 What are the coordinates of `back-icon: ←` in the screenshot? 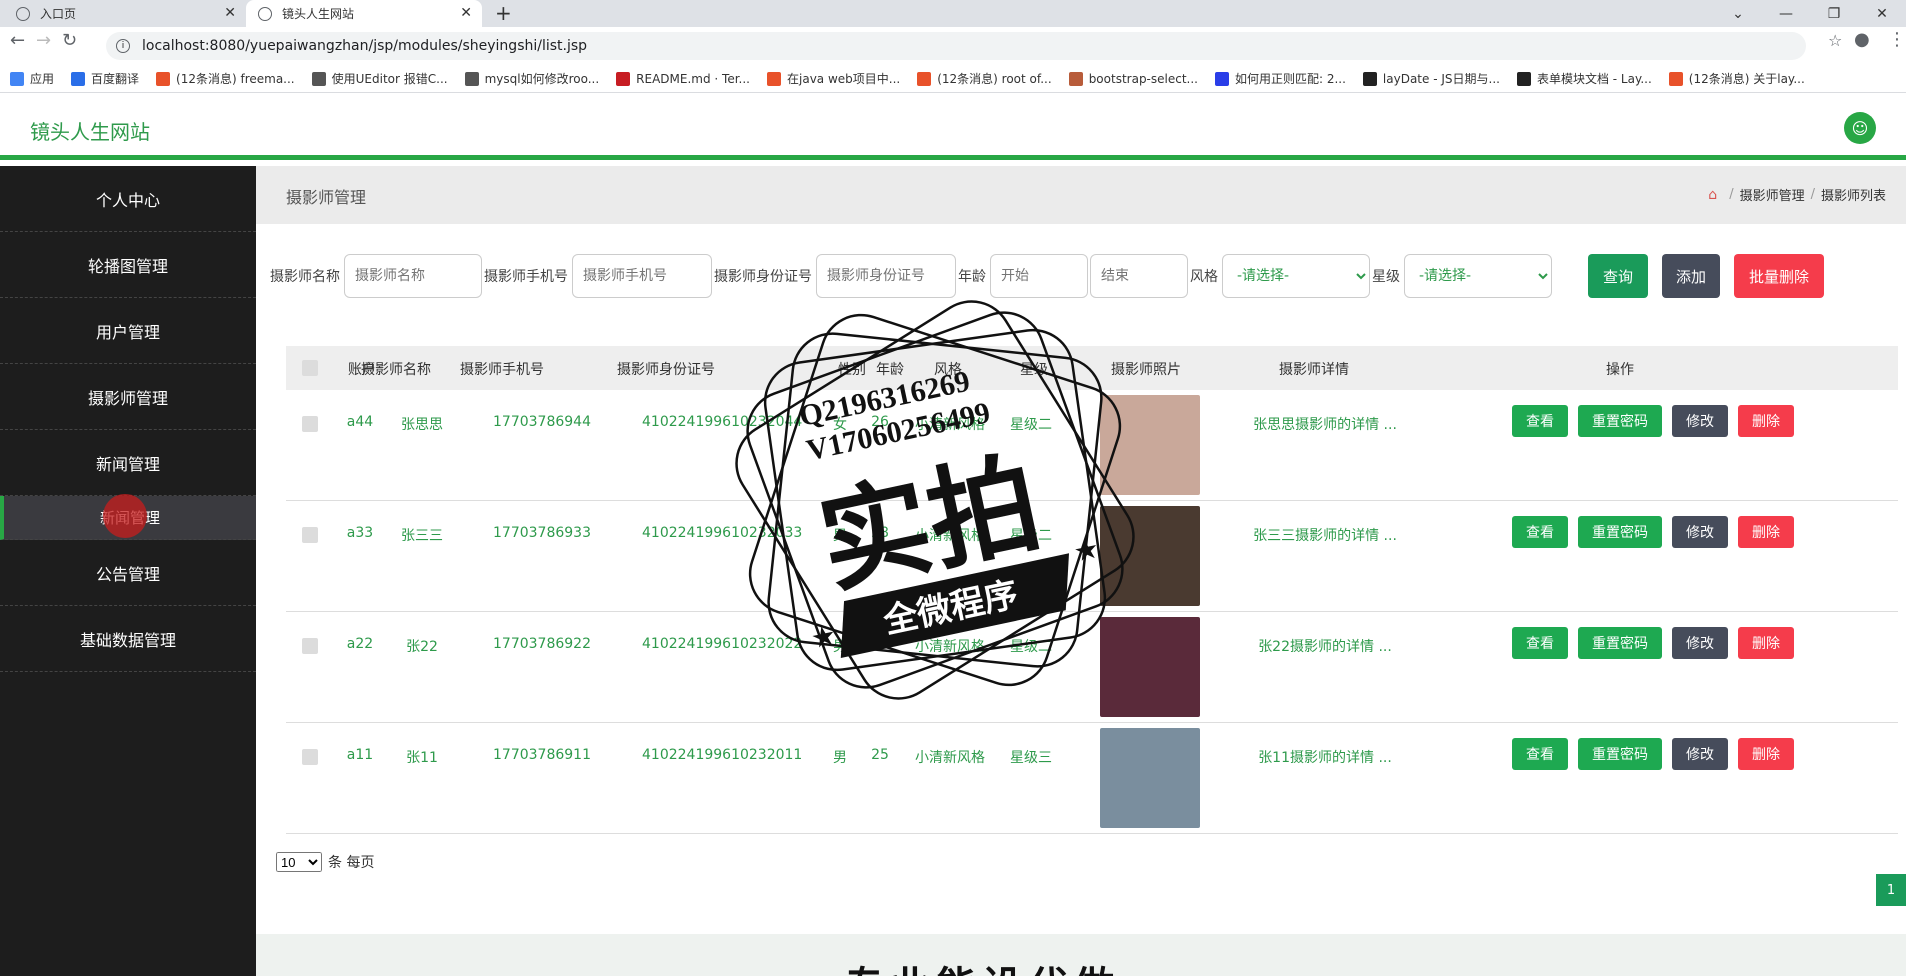 It's located at (17, 40).